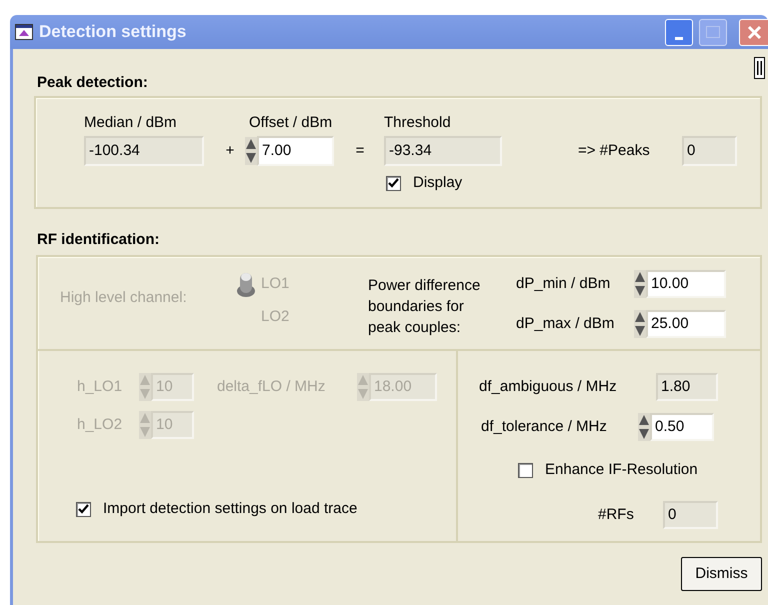 The height and width of the screenshot is (605, 768). I want to click on minimize-icon, so click(679, 38).